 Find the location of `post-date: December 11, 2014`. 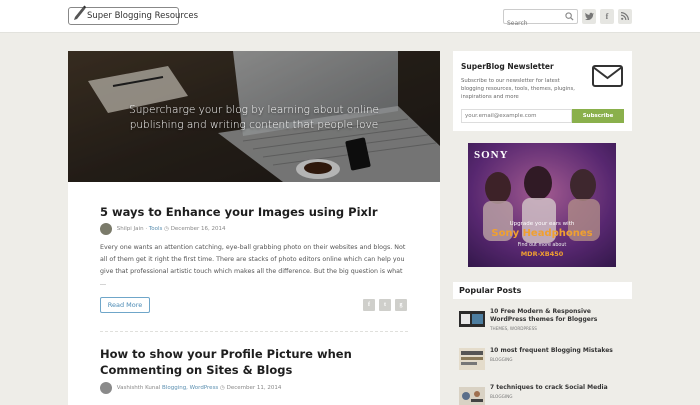

post-date: December 11, 2014 is located at coordinates (254, 388).